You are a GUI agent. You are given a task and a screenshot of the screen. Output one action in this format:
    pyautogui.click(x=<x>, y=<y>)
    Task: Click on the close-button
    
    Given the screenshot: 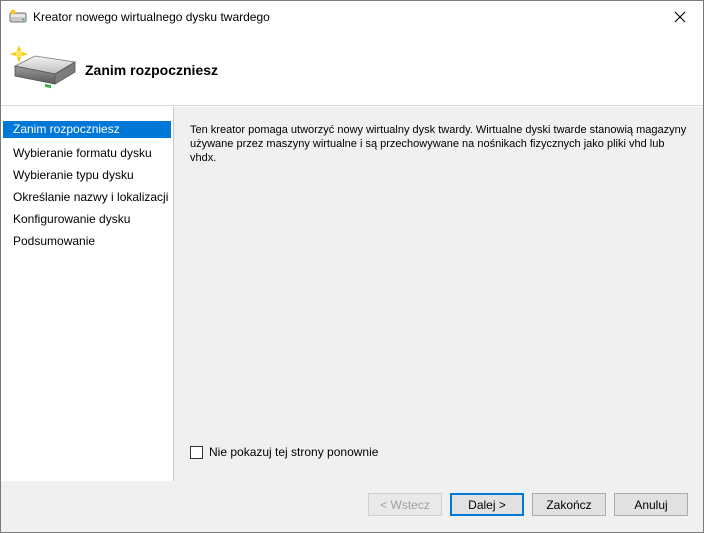 What is the action you would take?
    pyautogui.click(x=680, y=16)
    